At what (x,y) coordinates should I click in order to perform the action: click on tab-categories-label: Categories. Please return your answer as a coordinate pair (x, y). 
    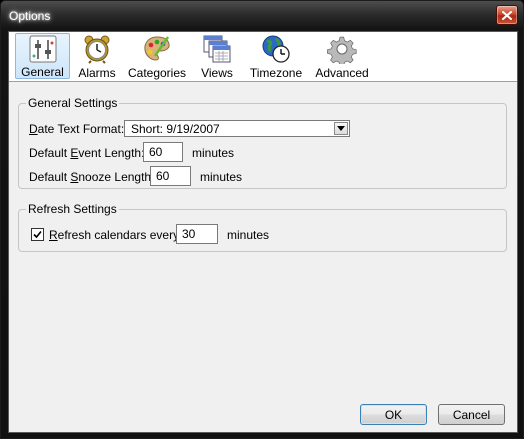
    Looking at the image, I should click on (157, 73).